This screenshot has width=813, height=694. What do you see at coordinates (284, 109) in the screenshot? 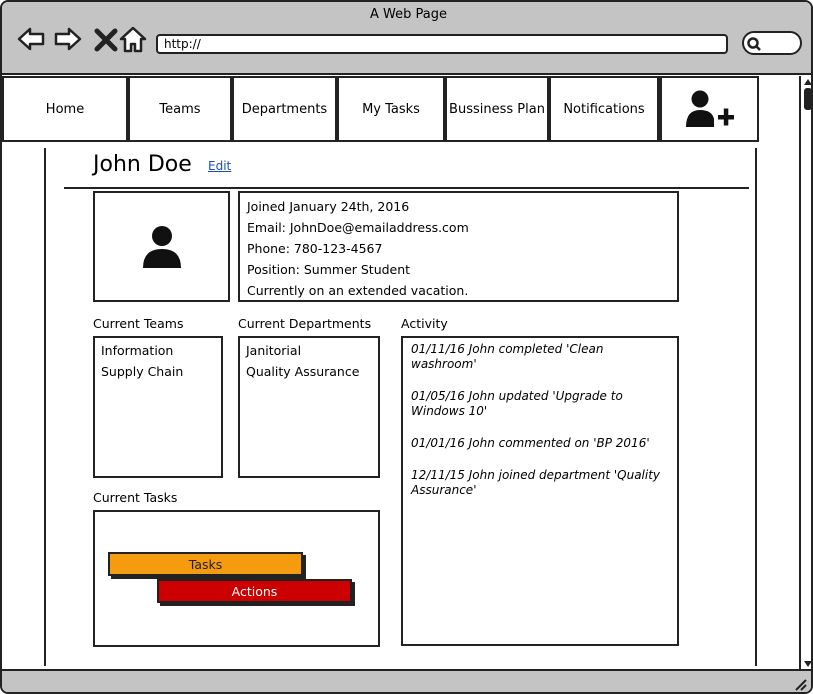
I see `nav-departments: Departments` at bounding box center [284, 109].